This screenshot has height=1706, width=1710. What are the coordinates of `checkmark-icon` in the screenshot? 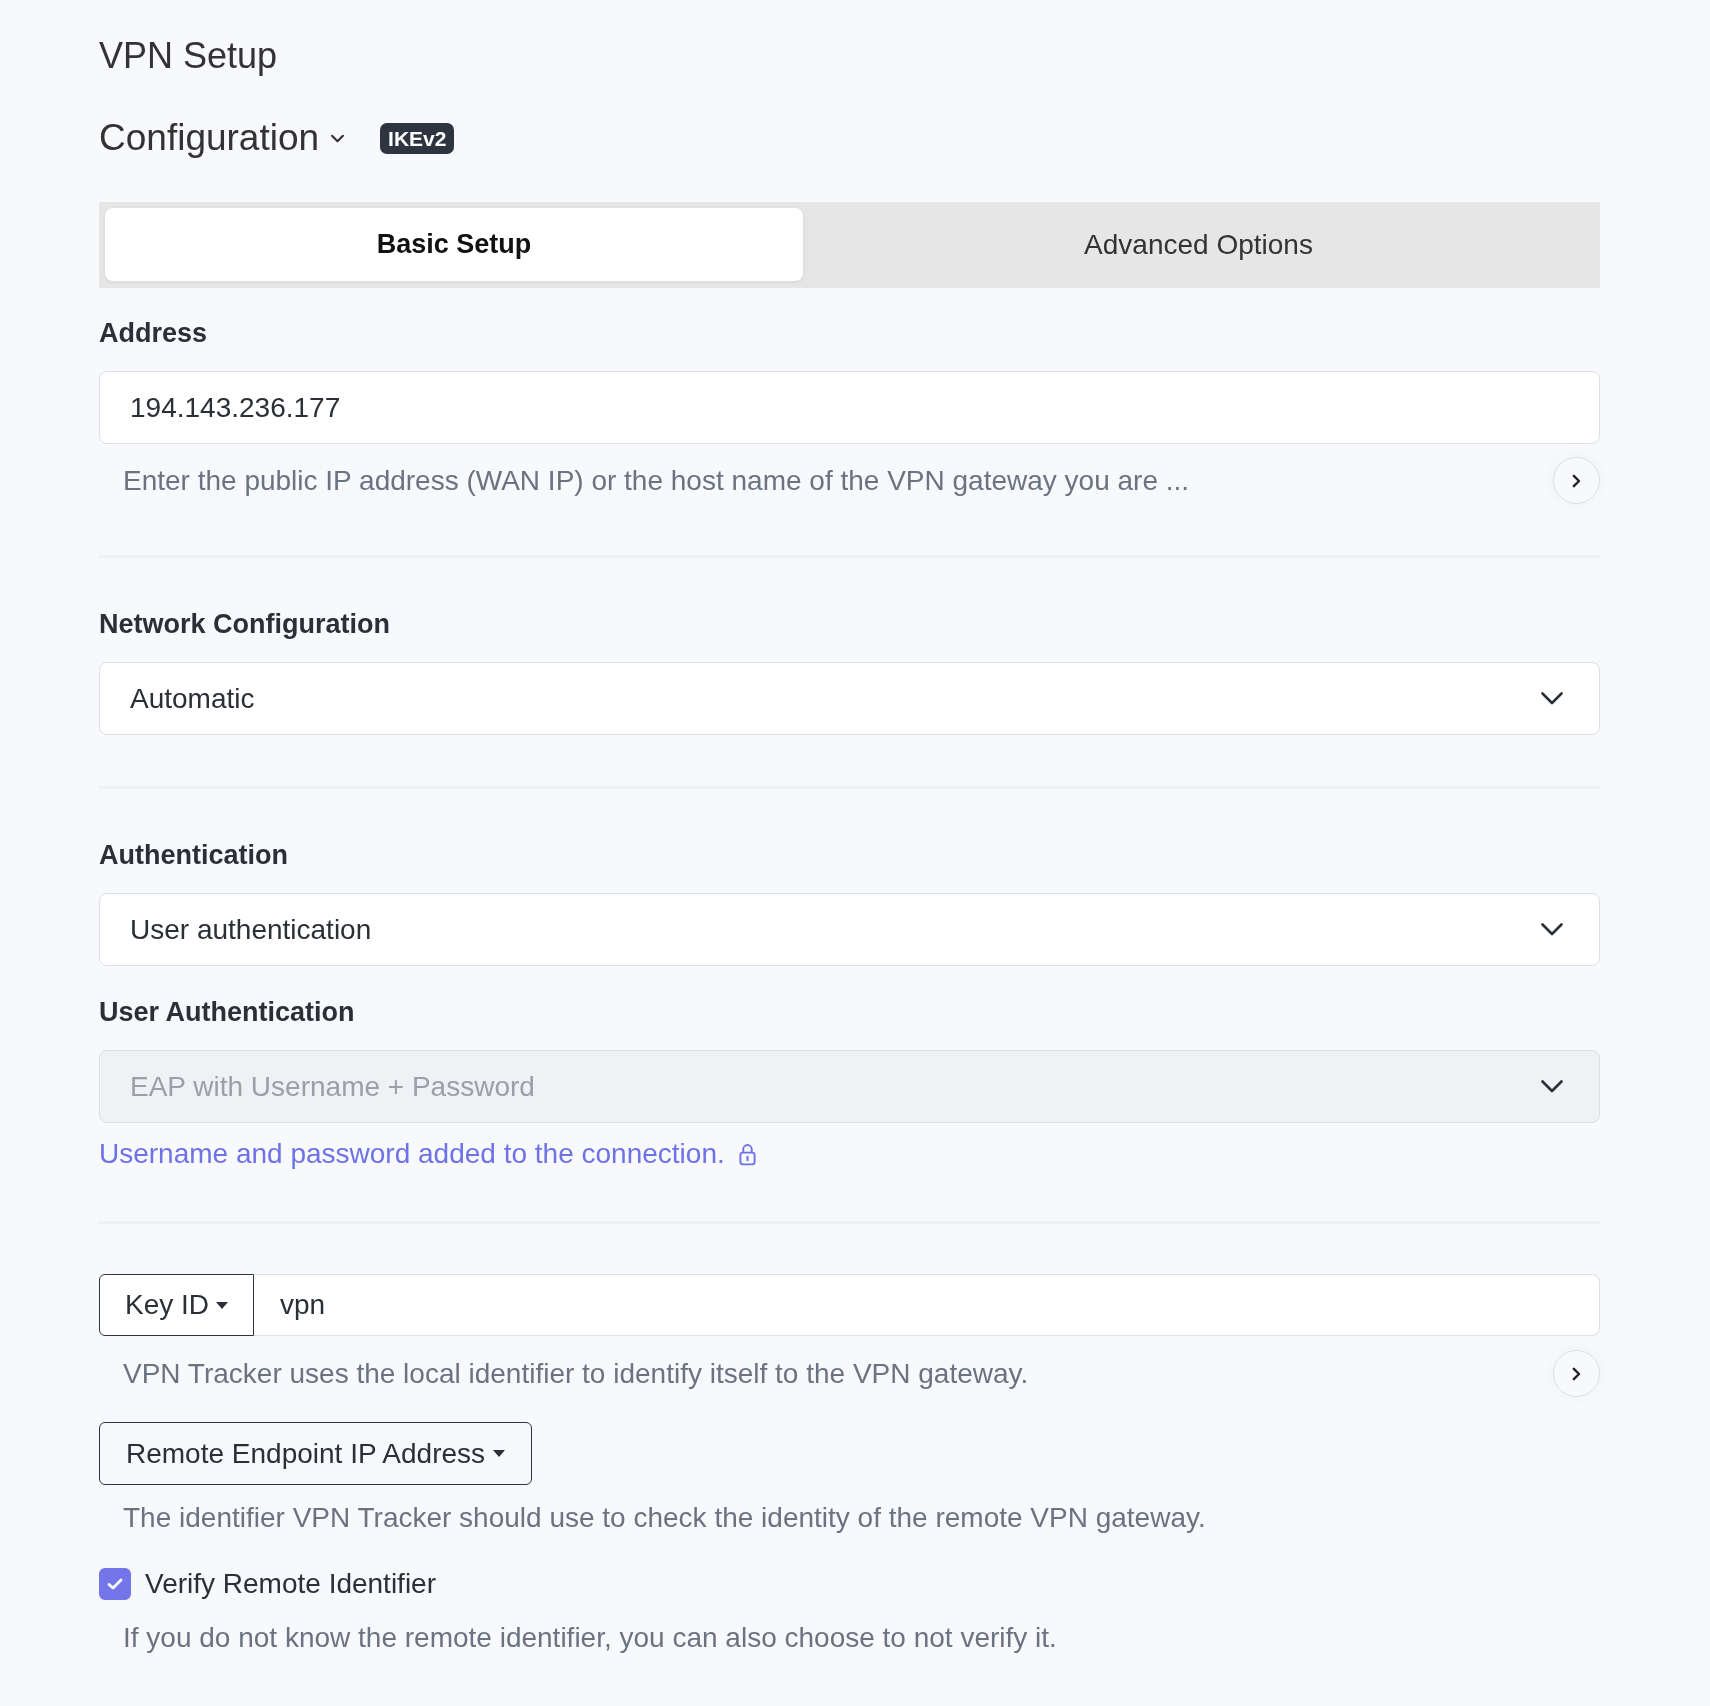 It's located at (115, 1584).